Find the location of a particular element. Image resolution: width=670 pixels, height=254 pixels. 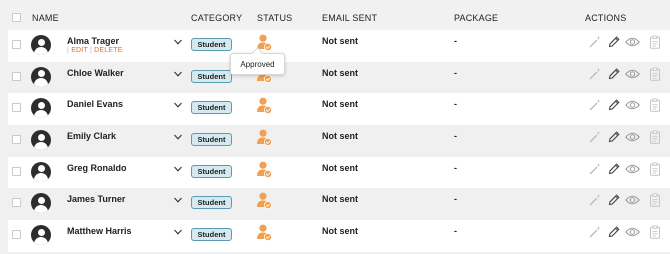

edit-link: EDIT is located at coordinates (79, 50).